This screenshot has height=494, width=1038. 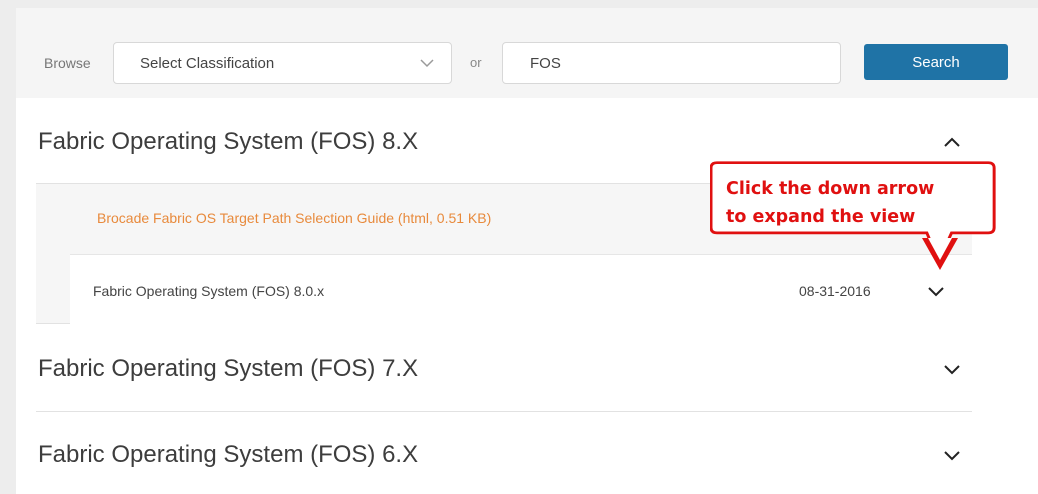 I want to click on callout-line-2: to expand the view, so click(x=821, y=217).